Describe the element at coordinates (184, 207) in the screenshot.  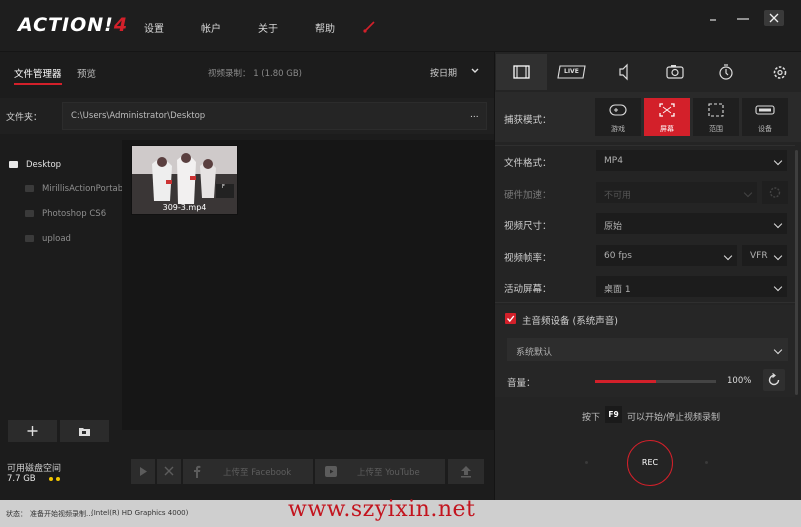
I see `video-filename: 309-3.mp4` at that location.